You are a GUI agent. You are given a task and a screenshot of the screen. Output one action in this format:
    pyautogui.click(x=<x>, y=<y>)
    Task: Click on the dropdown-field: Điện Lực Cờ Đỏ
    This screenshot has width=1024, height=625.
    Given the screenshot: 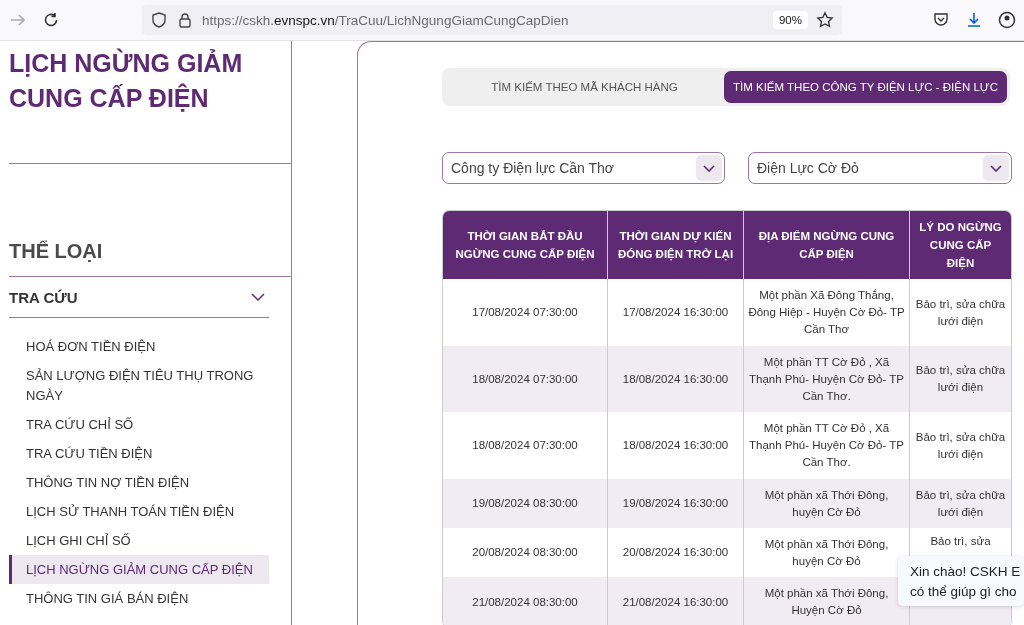 What is the action you would take?
    pyautogui.click(x=880, y=168)
    